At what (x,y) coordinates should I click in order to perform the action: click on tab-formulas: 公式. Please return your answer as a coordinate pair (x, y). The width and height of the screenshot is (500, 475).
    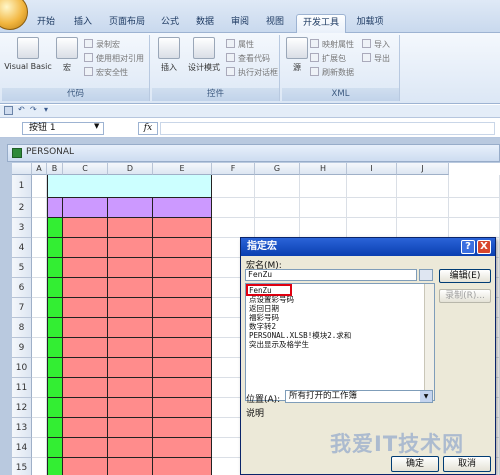
    Looking at the image, I should click on (170, 23).